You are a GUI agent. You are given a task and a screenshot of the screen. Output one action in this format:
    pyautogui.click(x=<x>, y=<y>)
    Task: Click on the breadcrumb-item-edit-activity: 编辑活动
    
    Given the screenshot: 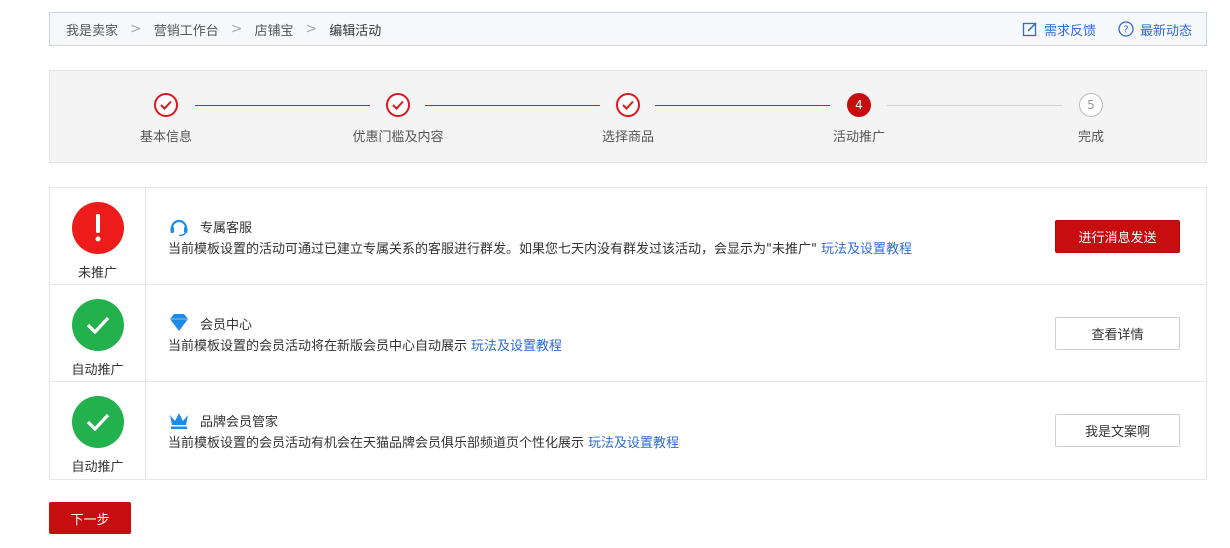 What is the action you would take?
    pyautogui.click(x=355, y=31)
    